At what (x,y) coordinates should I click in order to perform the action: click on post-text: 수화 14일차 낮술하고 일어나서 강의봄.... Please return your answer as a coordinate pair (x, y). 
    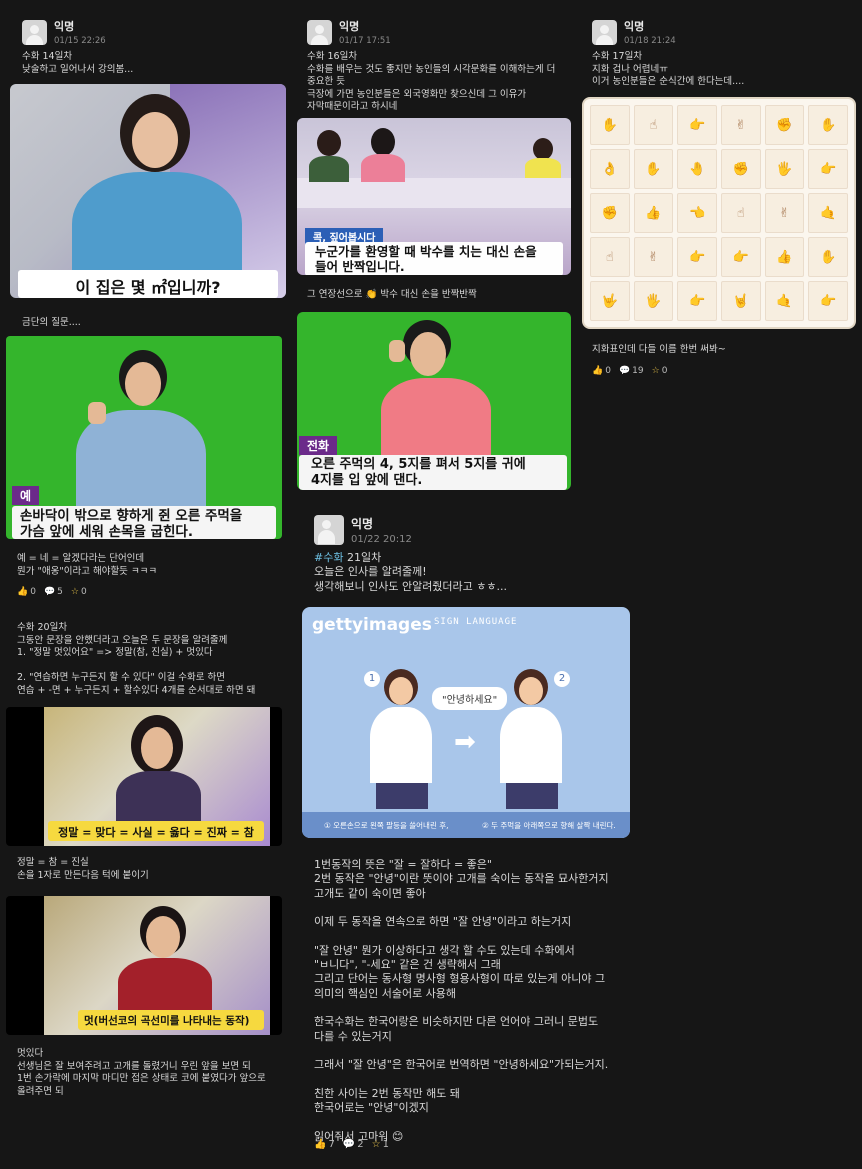
    Looking at the image, I should click on (78, 63).